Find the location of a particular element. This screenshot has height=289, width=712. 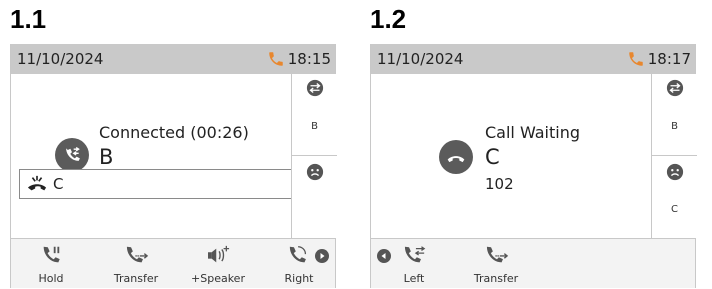

figure-label-1-2: 1.2 is located at coordinates (388, 19).